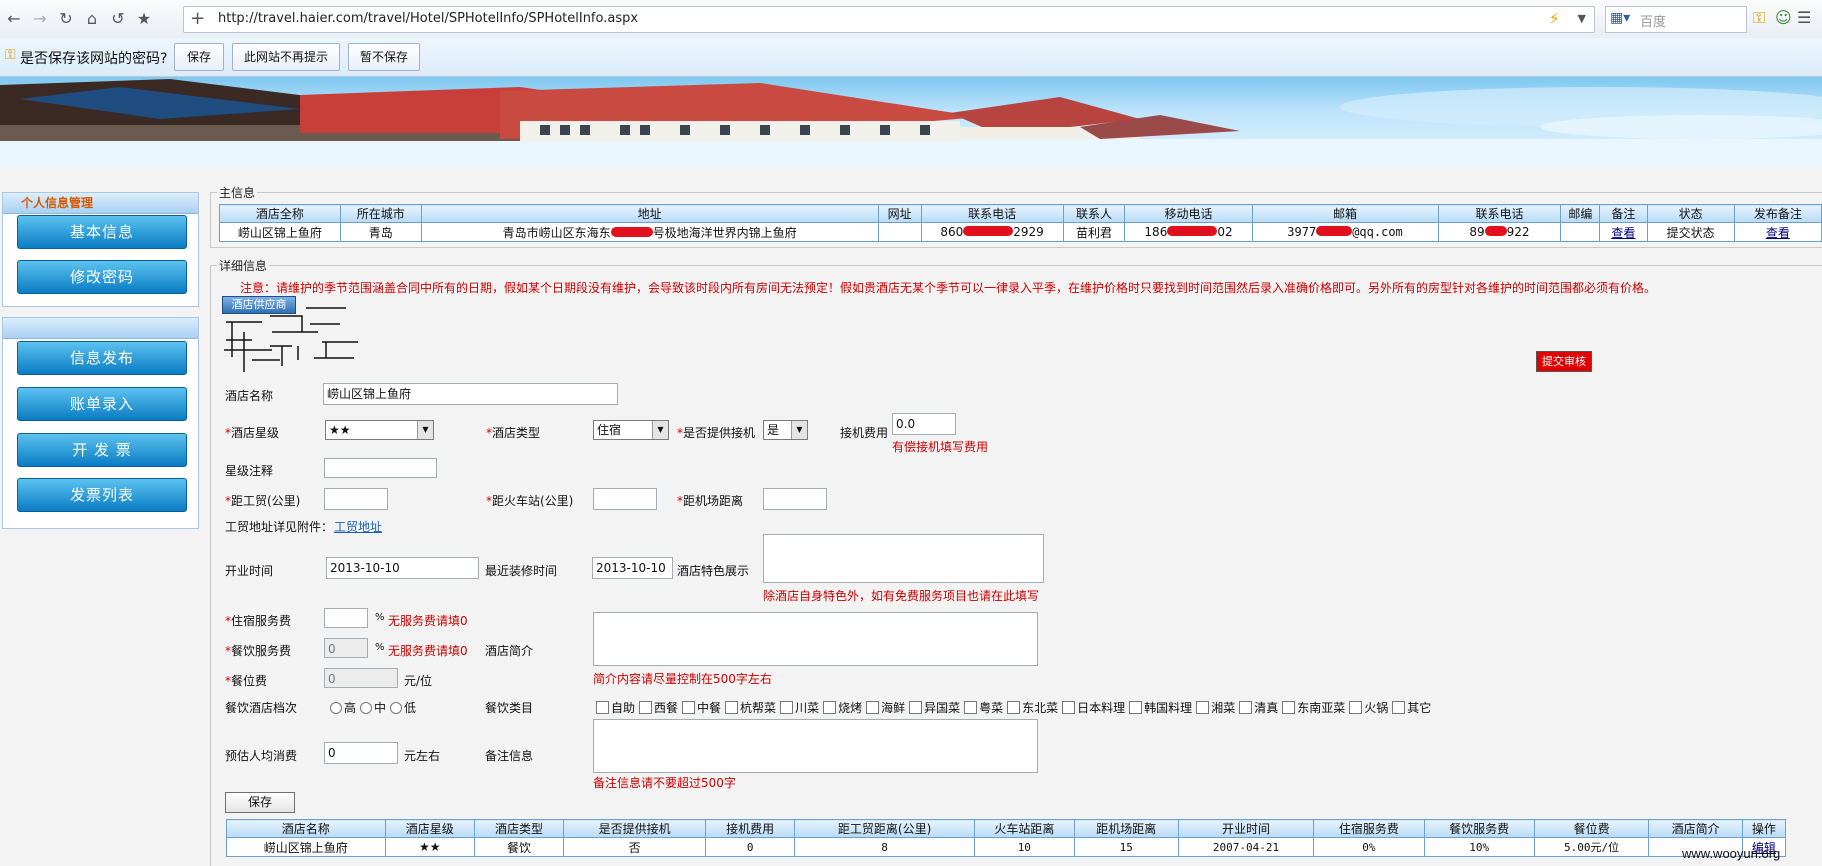 The width and height of the screenshot is (1822, 866). What do you see at coordinates (361, 678) in the screenshot?
I see `seat-fee-input: 0` at bounding box center [361, 678].